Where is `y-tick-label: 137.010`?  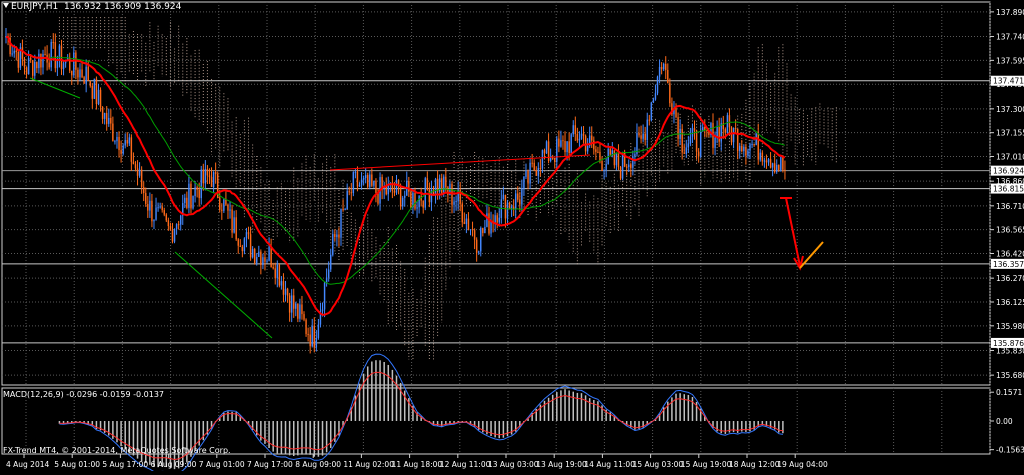 y-tick-label: 137.010 is located at coordinates (1010, 157).